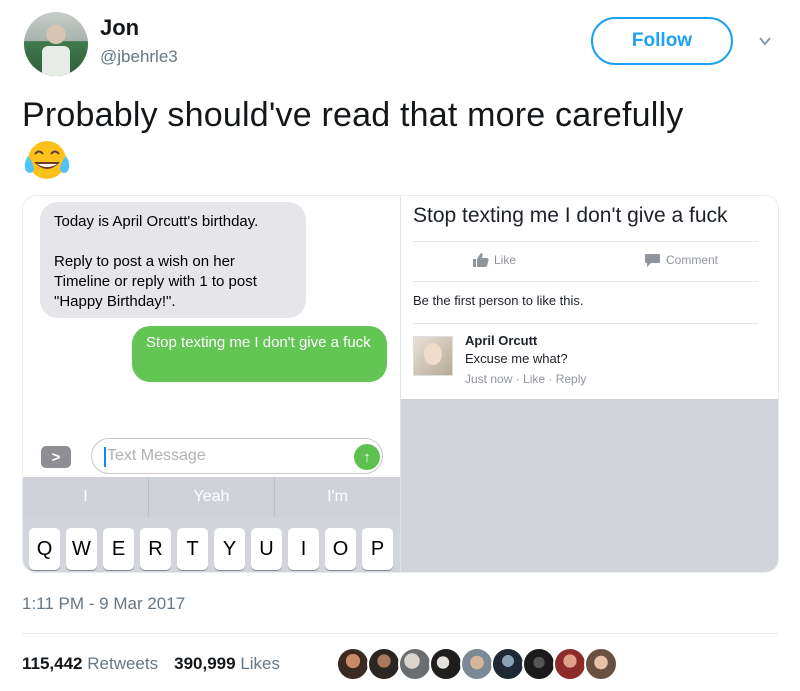 The width and height of the screenshot is (800, 691). I want to click on facebook-like-button: Like, so click(494, 260).